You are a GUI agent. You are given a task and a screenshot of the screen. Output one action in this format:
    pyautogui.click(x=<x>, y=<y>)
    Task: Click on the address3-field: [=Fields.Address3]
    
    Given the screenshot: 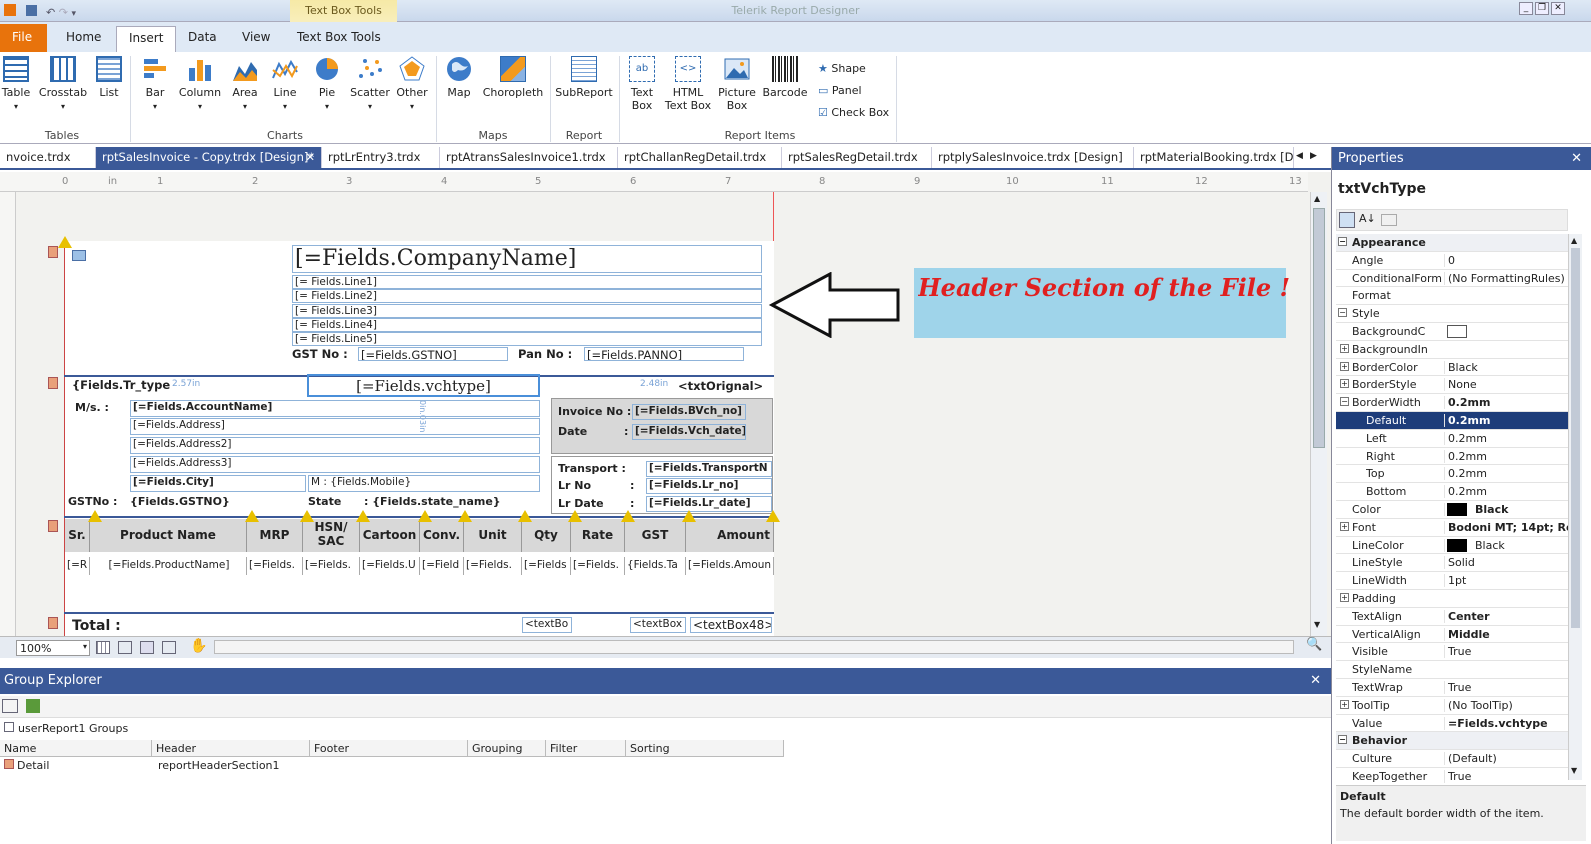 What is the action you would take?
    pyautogui.click(x=335, y=464)
    